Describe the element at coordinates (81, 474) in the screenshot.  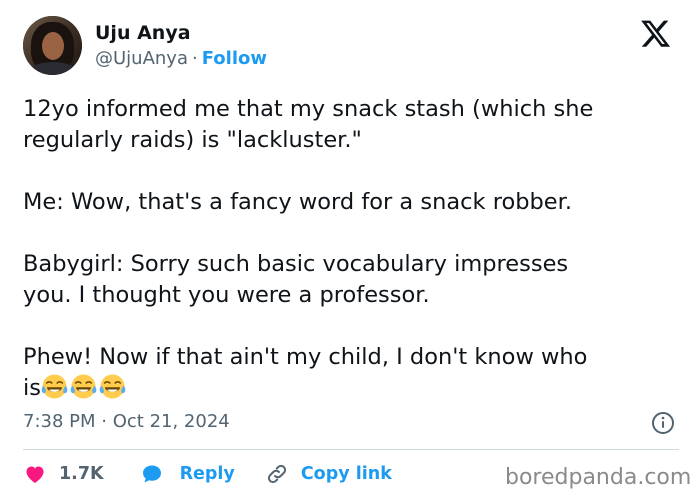
I see `like-count: 1.7K` at that location.